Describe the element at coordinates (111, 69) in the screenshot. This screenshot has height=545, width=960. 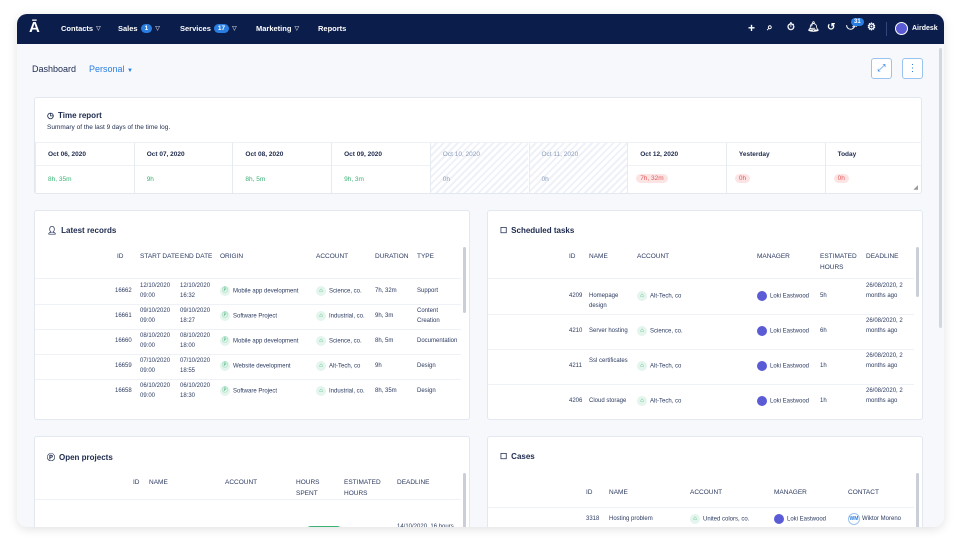
I see `view-selector: Personal ▼` at that location.